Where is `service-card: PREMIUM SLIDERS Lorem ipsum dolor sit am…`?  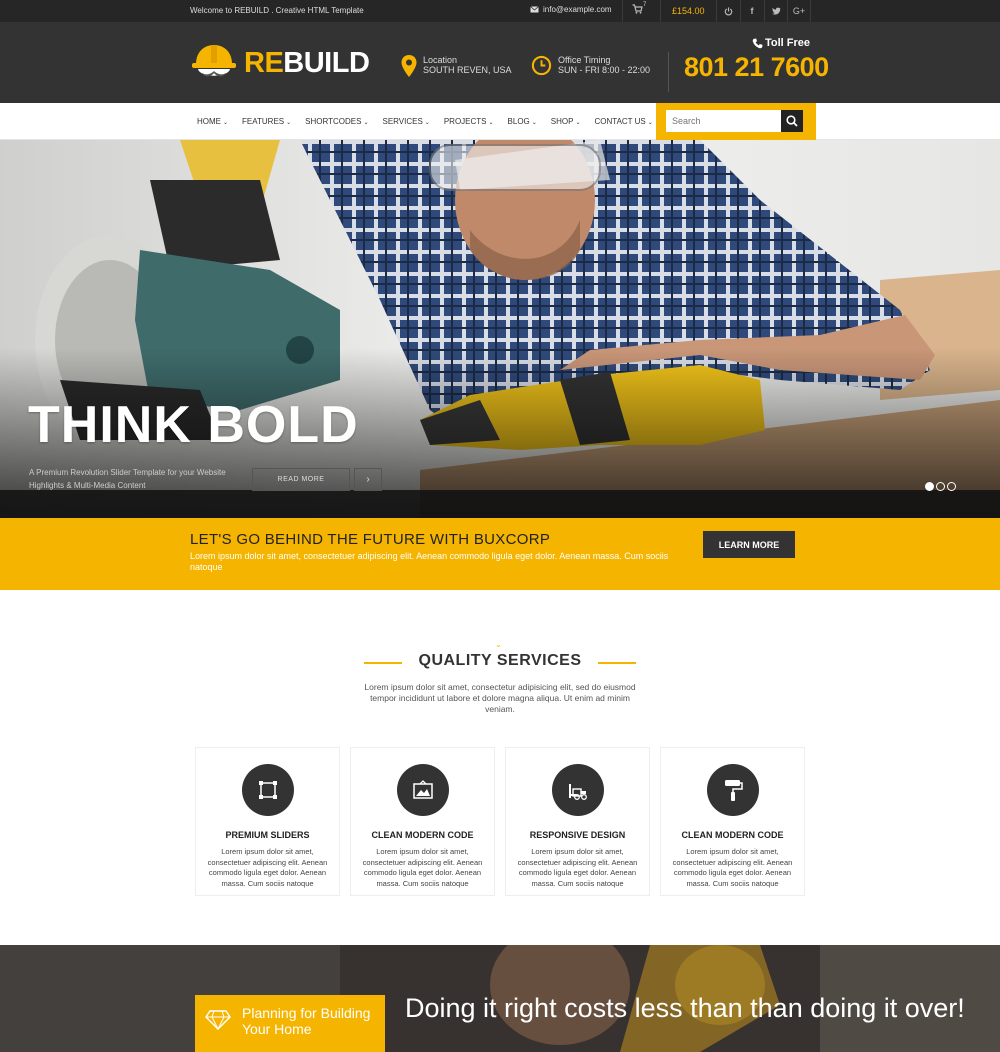
service-card: PREMIUM SLIDERS Lorem ipsum dolor sit am… is located at coordinates (267, 821).